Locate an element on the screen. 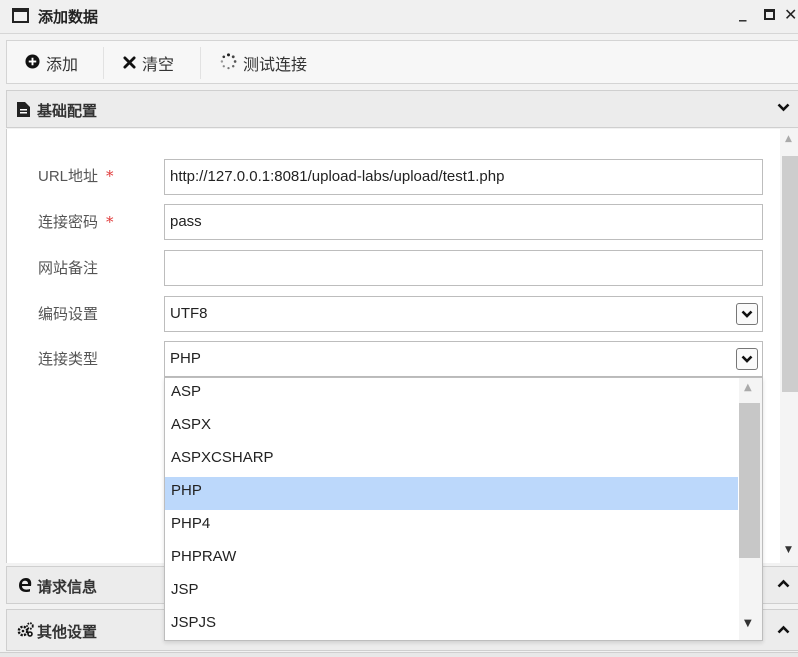 This screenshot has width=798, height=657. section-basic-header: 基础配置 is located at coordinates (402, 109).